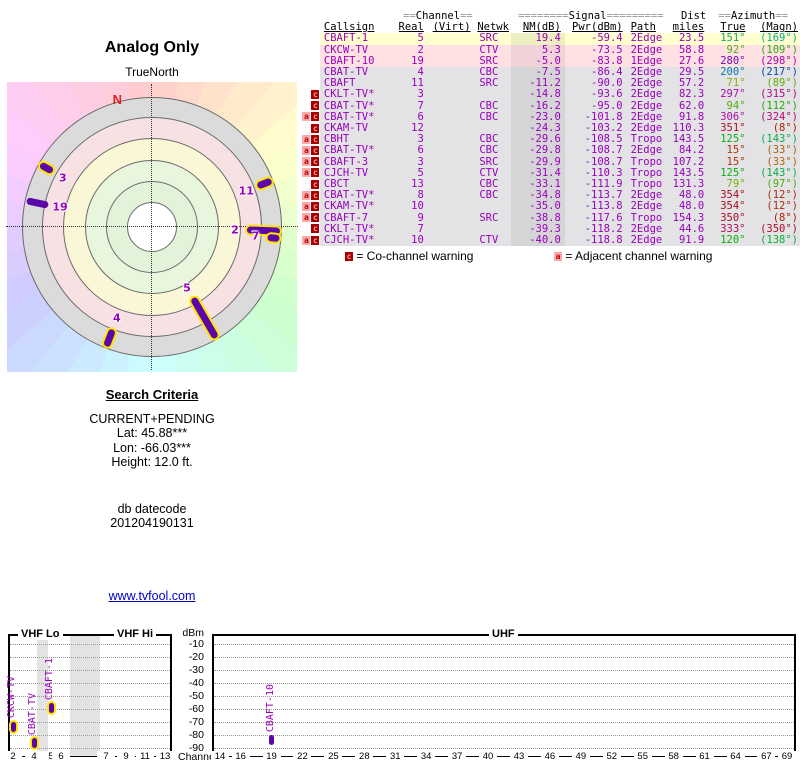 The image size is (800, 768). Describe the element at coordinates (152, 47) in the screenshot. I see `radar-title: Analog Only` at that location.